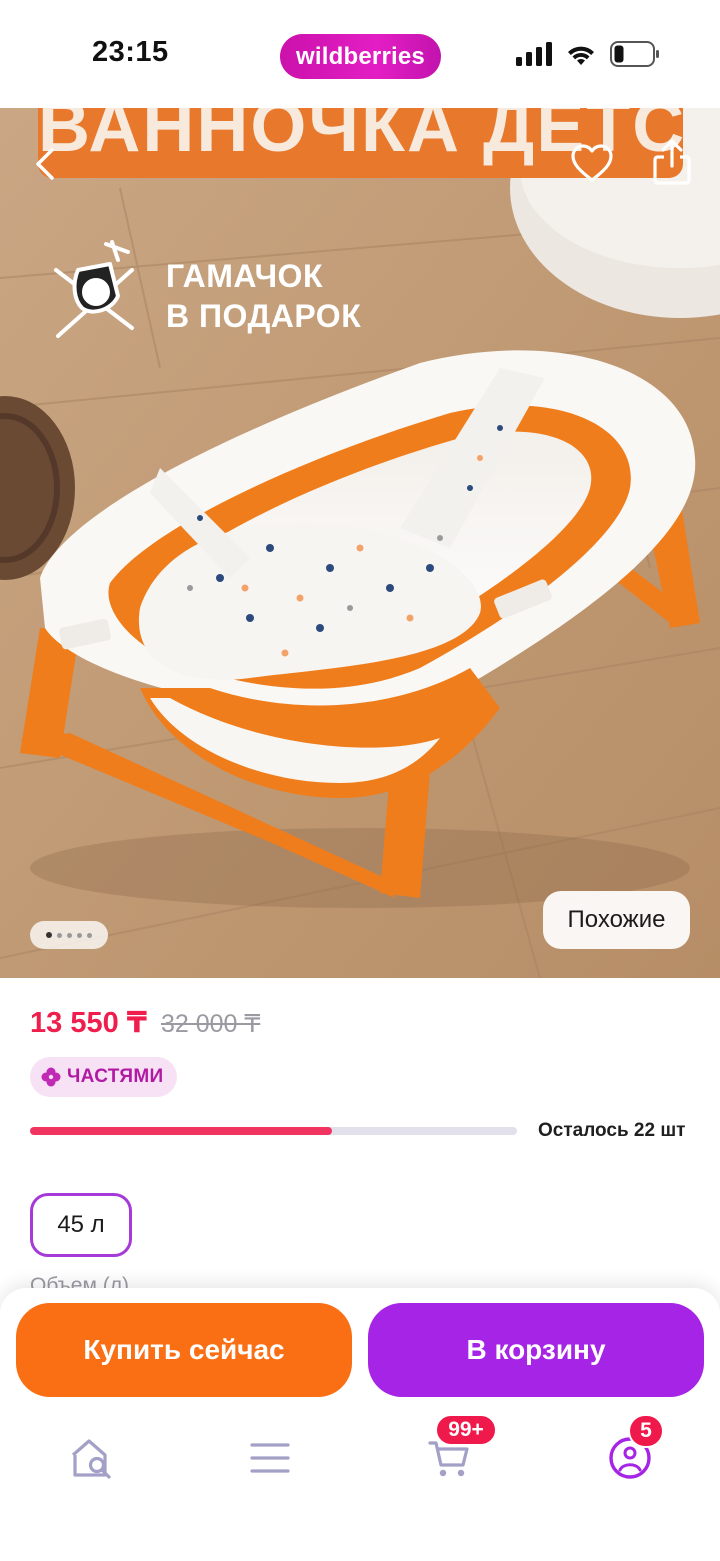 The width and height of the screenshot is (720, 1561). I want to click on home-search-icon, so click(91, 1459).